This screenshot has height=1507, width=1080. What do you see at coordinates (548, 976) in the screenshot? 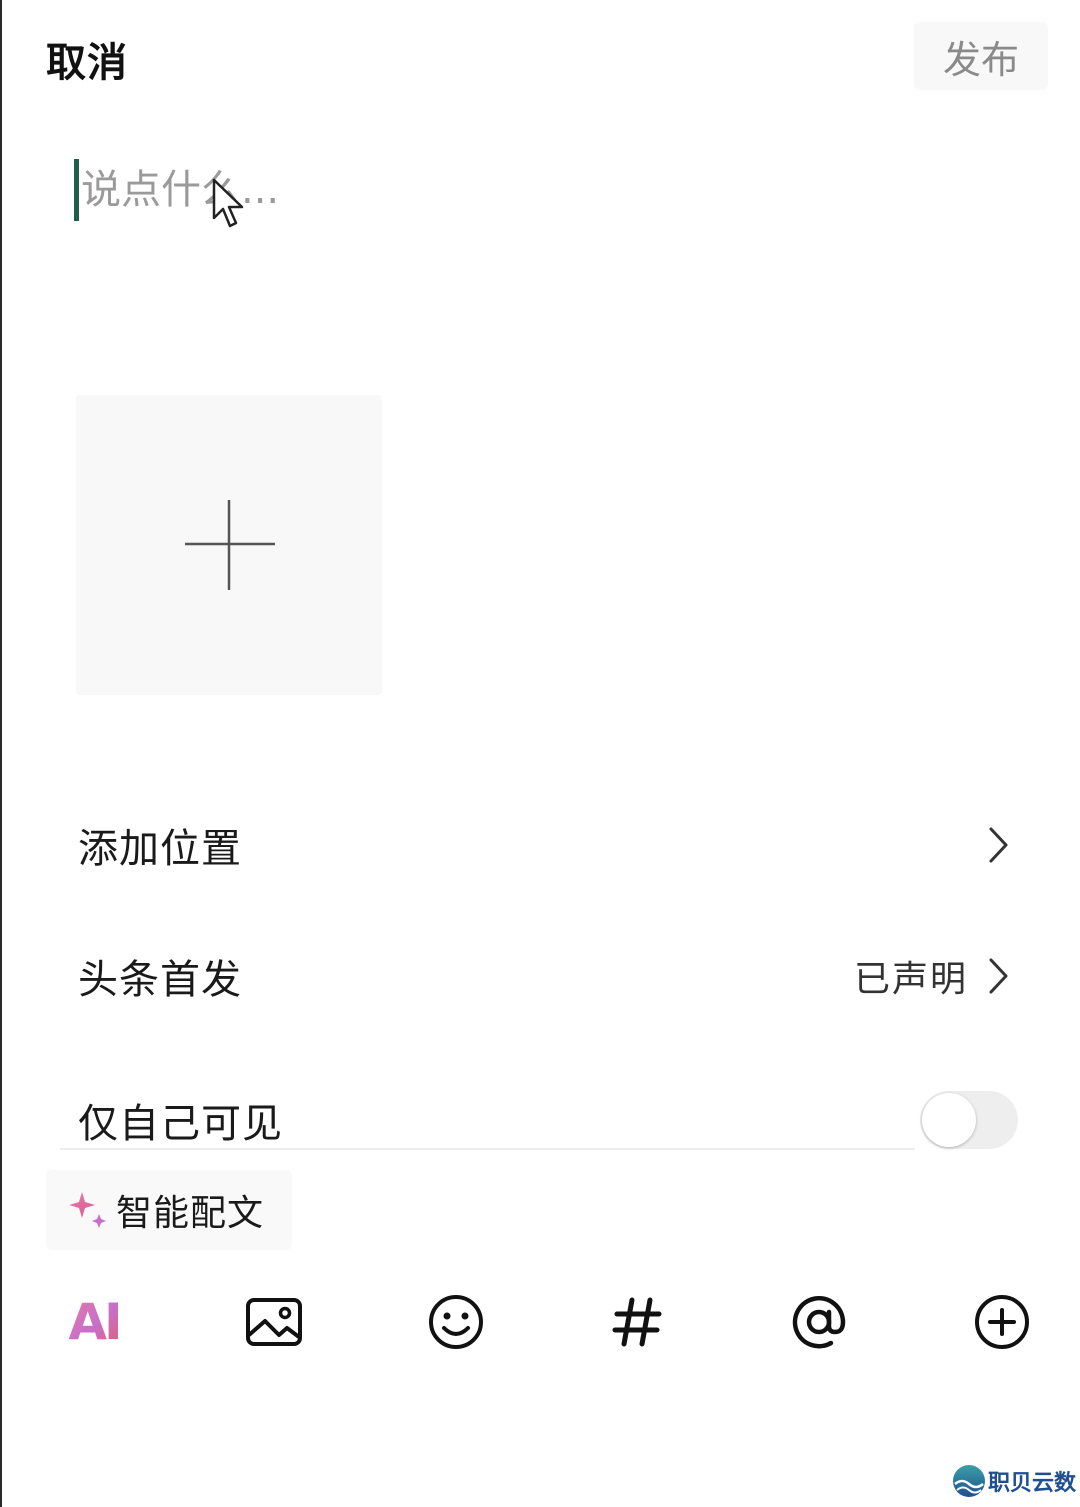
I see `first-publish-row: 头条首发 已声明` at bounding box center [548, 976].